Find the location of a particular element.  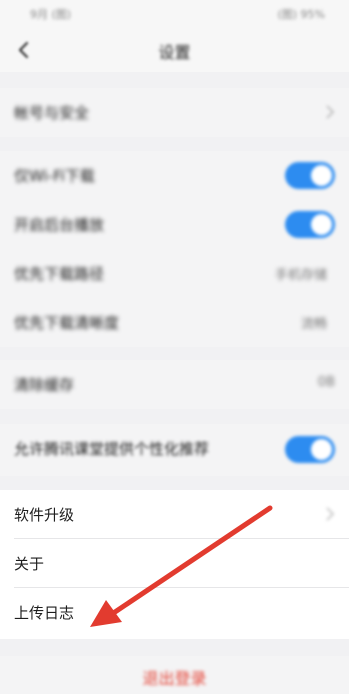

section-recommend: 允许腾讯课堂提供个性化推荐 is located at coordinates (174, 450).